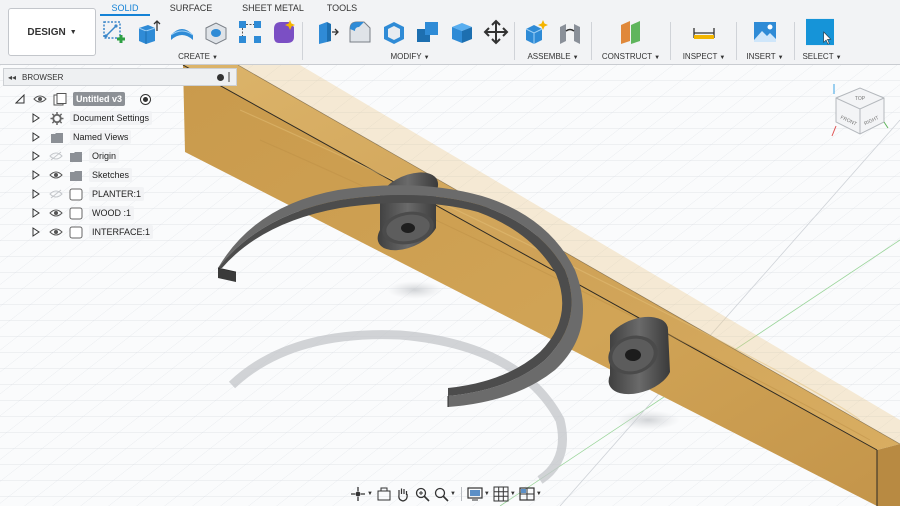 The height and width of the screenshot is (506, 900). What do you see at coordinates (326, 32) in the screenshot?
I see `press-pull-icon` at bounding box center [326, 32].